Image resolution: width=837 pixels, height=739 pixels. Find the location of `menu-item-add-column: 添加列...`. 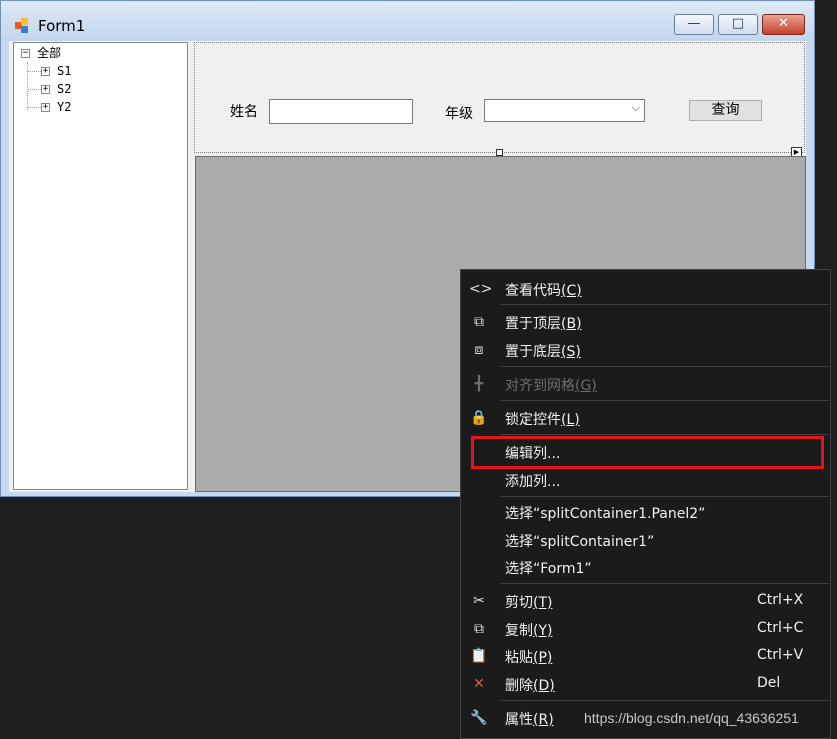

menu-item-add-column: 添加列... is located at coordinates (645, 480).